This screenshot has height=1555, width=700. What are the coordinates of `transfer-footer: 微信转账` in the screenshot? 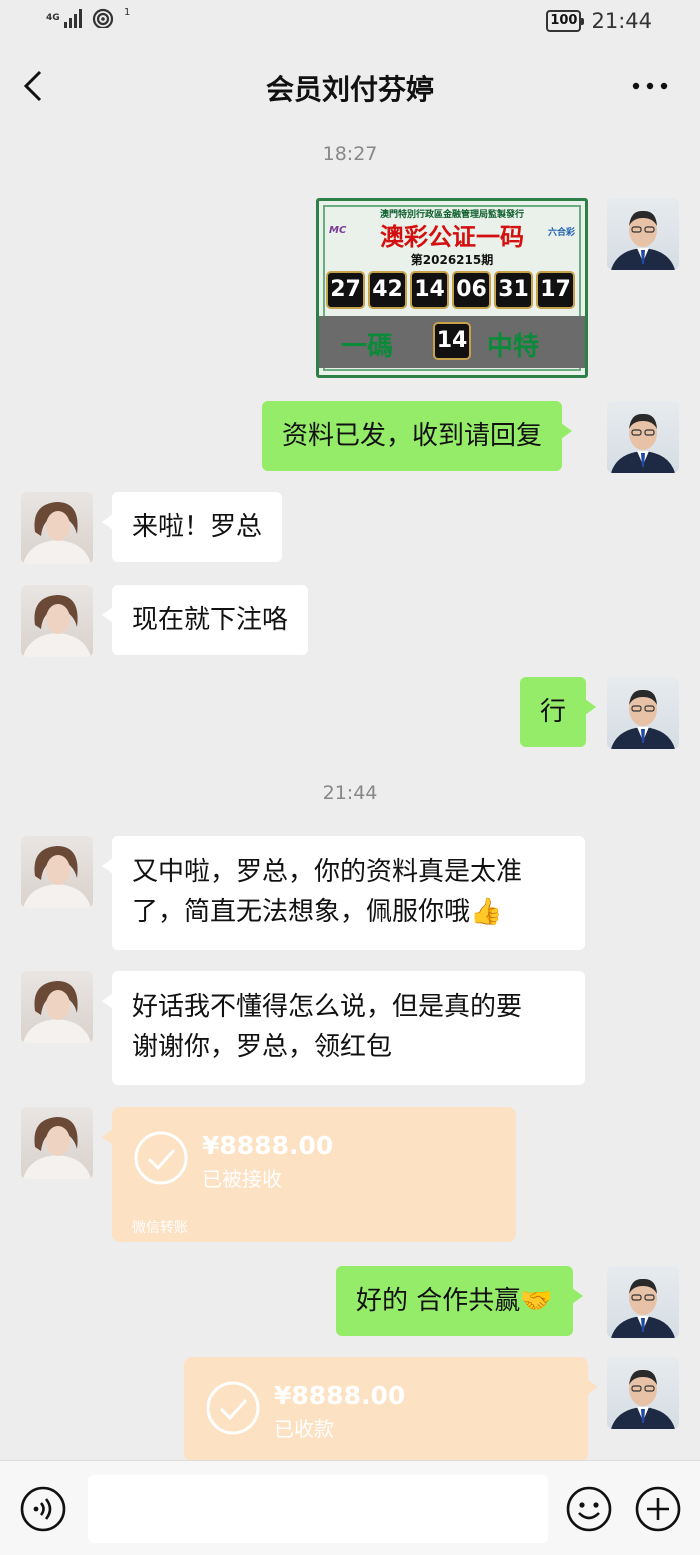 It's located at (160, 1228).